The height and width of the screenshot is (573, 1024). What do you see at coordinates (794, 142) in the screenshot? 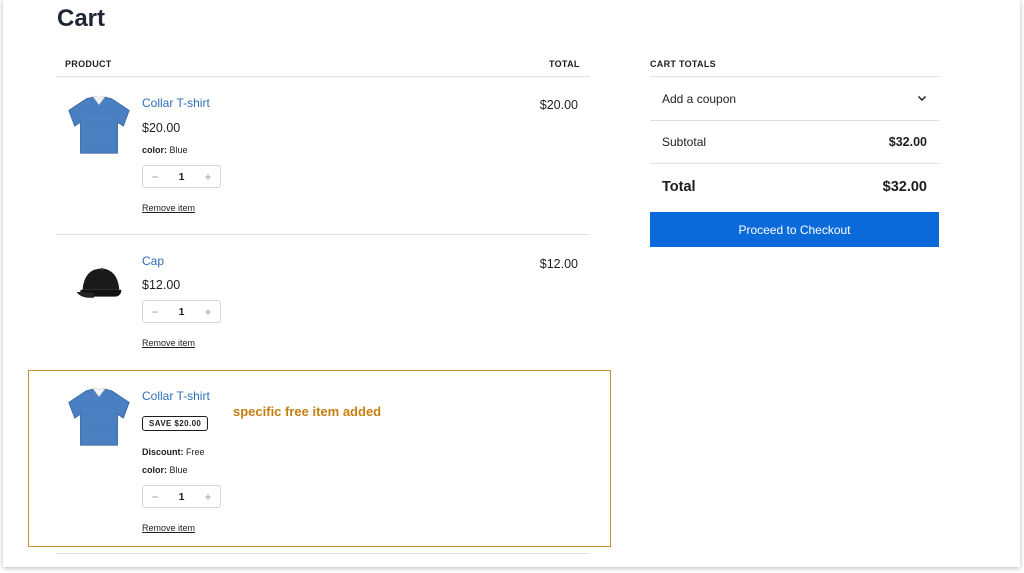
I see `subtotal-row: Subtotal $32.00` at bounding box center [794, 142].